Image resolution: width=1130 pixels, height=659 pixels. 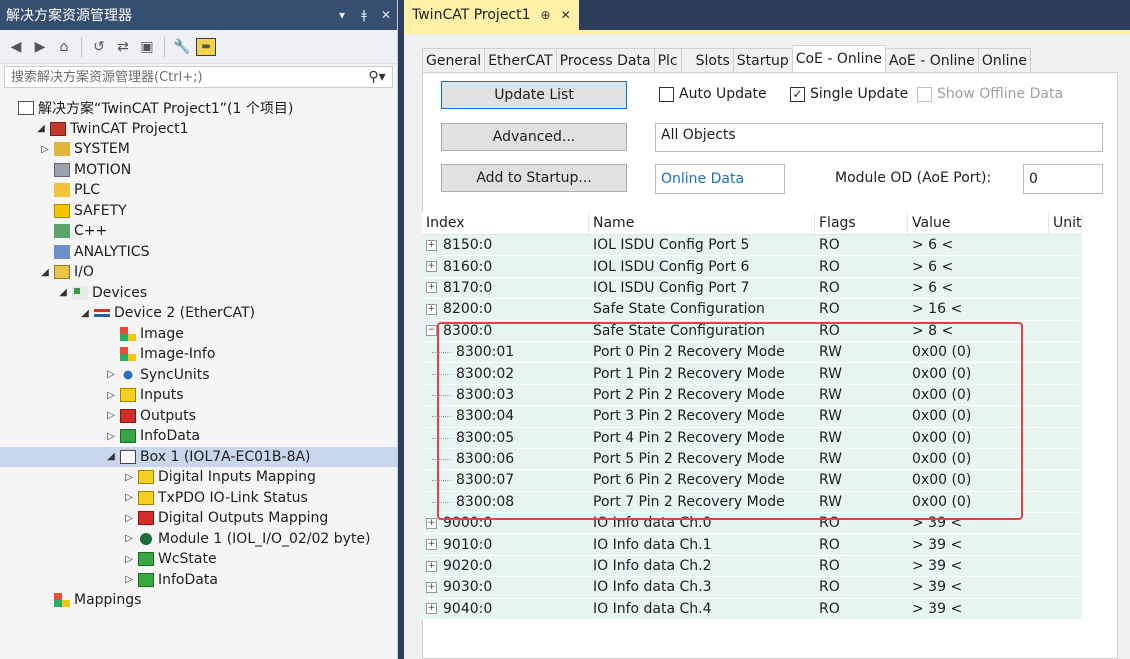 I want to click on table-row: +9040:0 IO Info data Ch.4 RO > 39 <, so click(x=752, y=609).